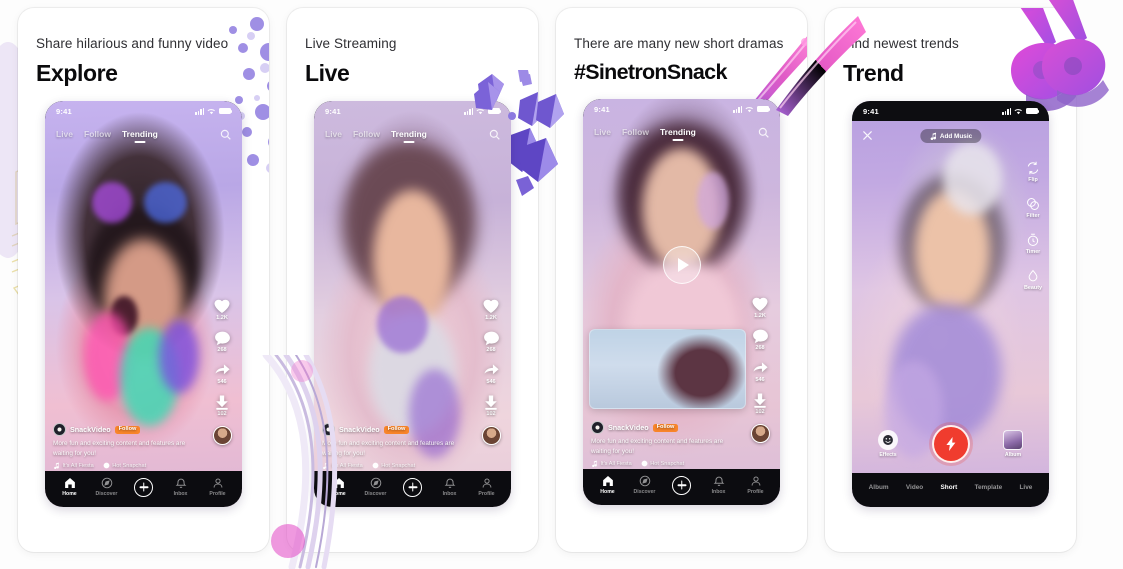 The height and width of the screenshot is (569, 1123). What do you see at coordinates (1033, 172) in the screenshot?
I see `flip-camera-button: Flip` at bounding box center [1033, 172].